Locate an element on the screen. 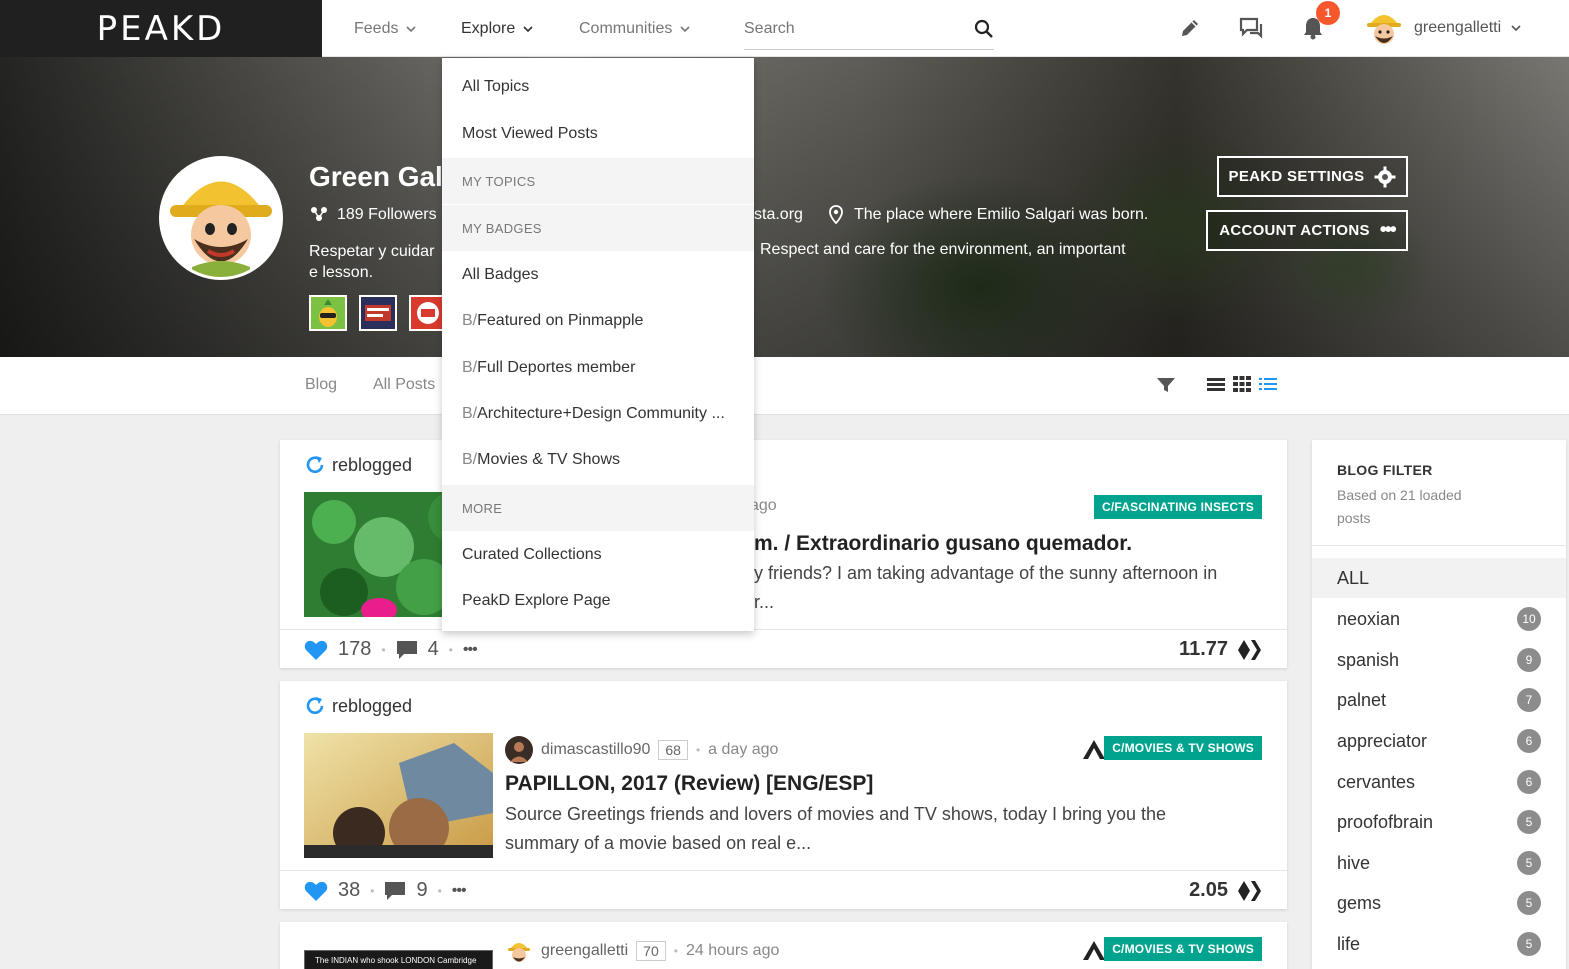 The width and height of the screenshot is (1569, 969). filter-item: neoxian 10 is located at coordinates (1439, 619).